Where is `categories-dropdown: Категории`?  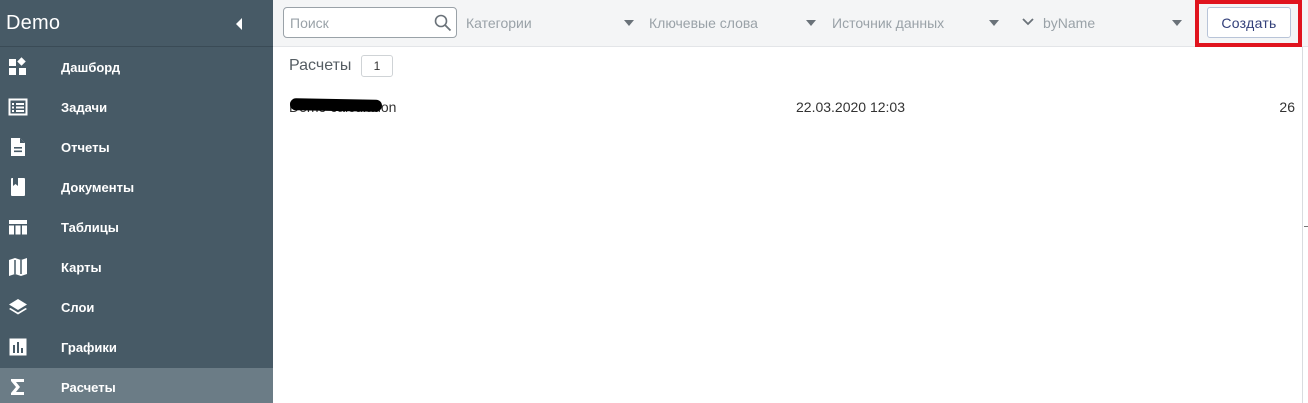 categories-dropdown: Категории is located at coordinates (551, 22).